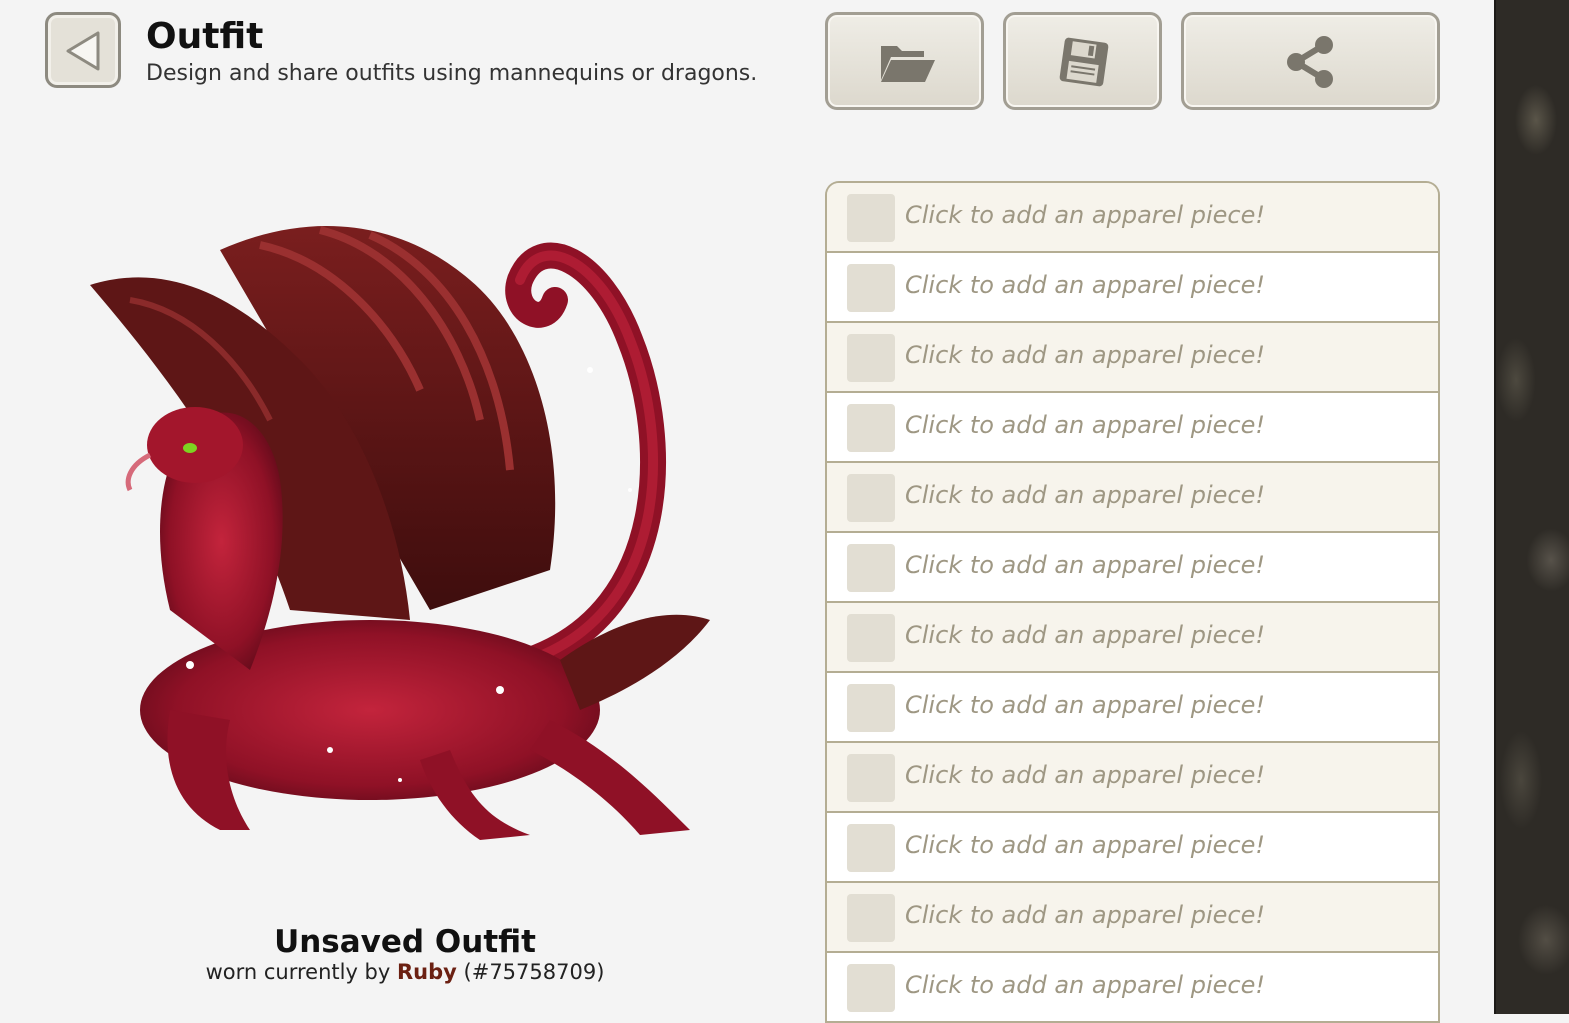  What do you see at coordinates (534, 972) in the screenshot?
I see `owner-id: (#75758709)` at bounding box center [534, 972].